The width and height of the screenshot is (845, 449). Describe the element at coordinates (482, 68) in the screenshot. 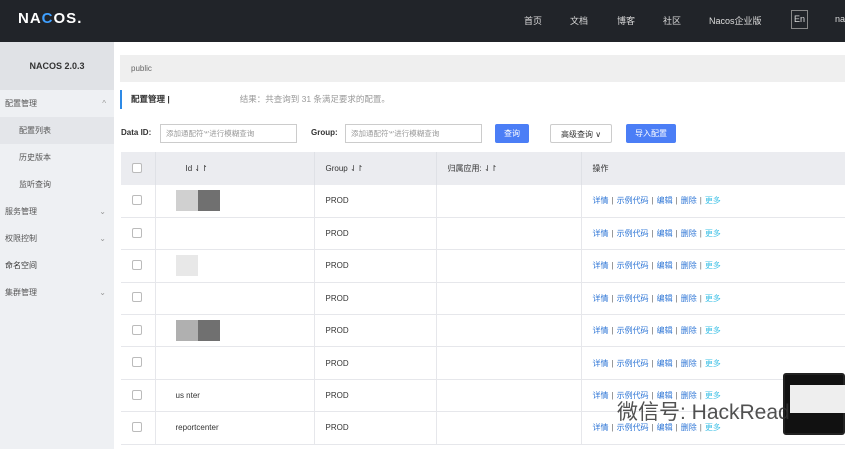

I see `namespace-breadcrumb: public` at that location.